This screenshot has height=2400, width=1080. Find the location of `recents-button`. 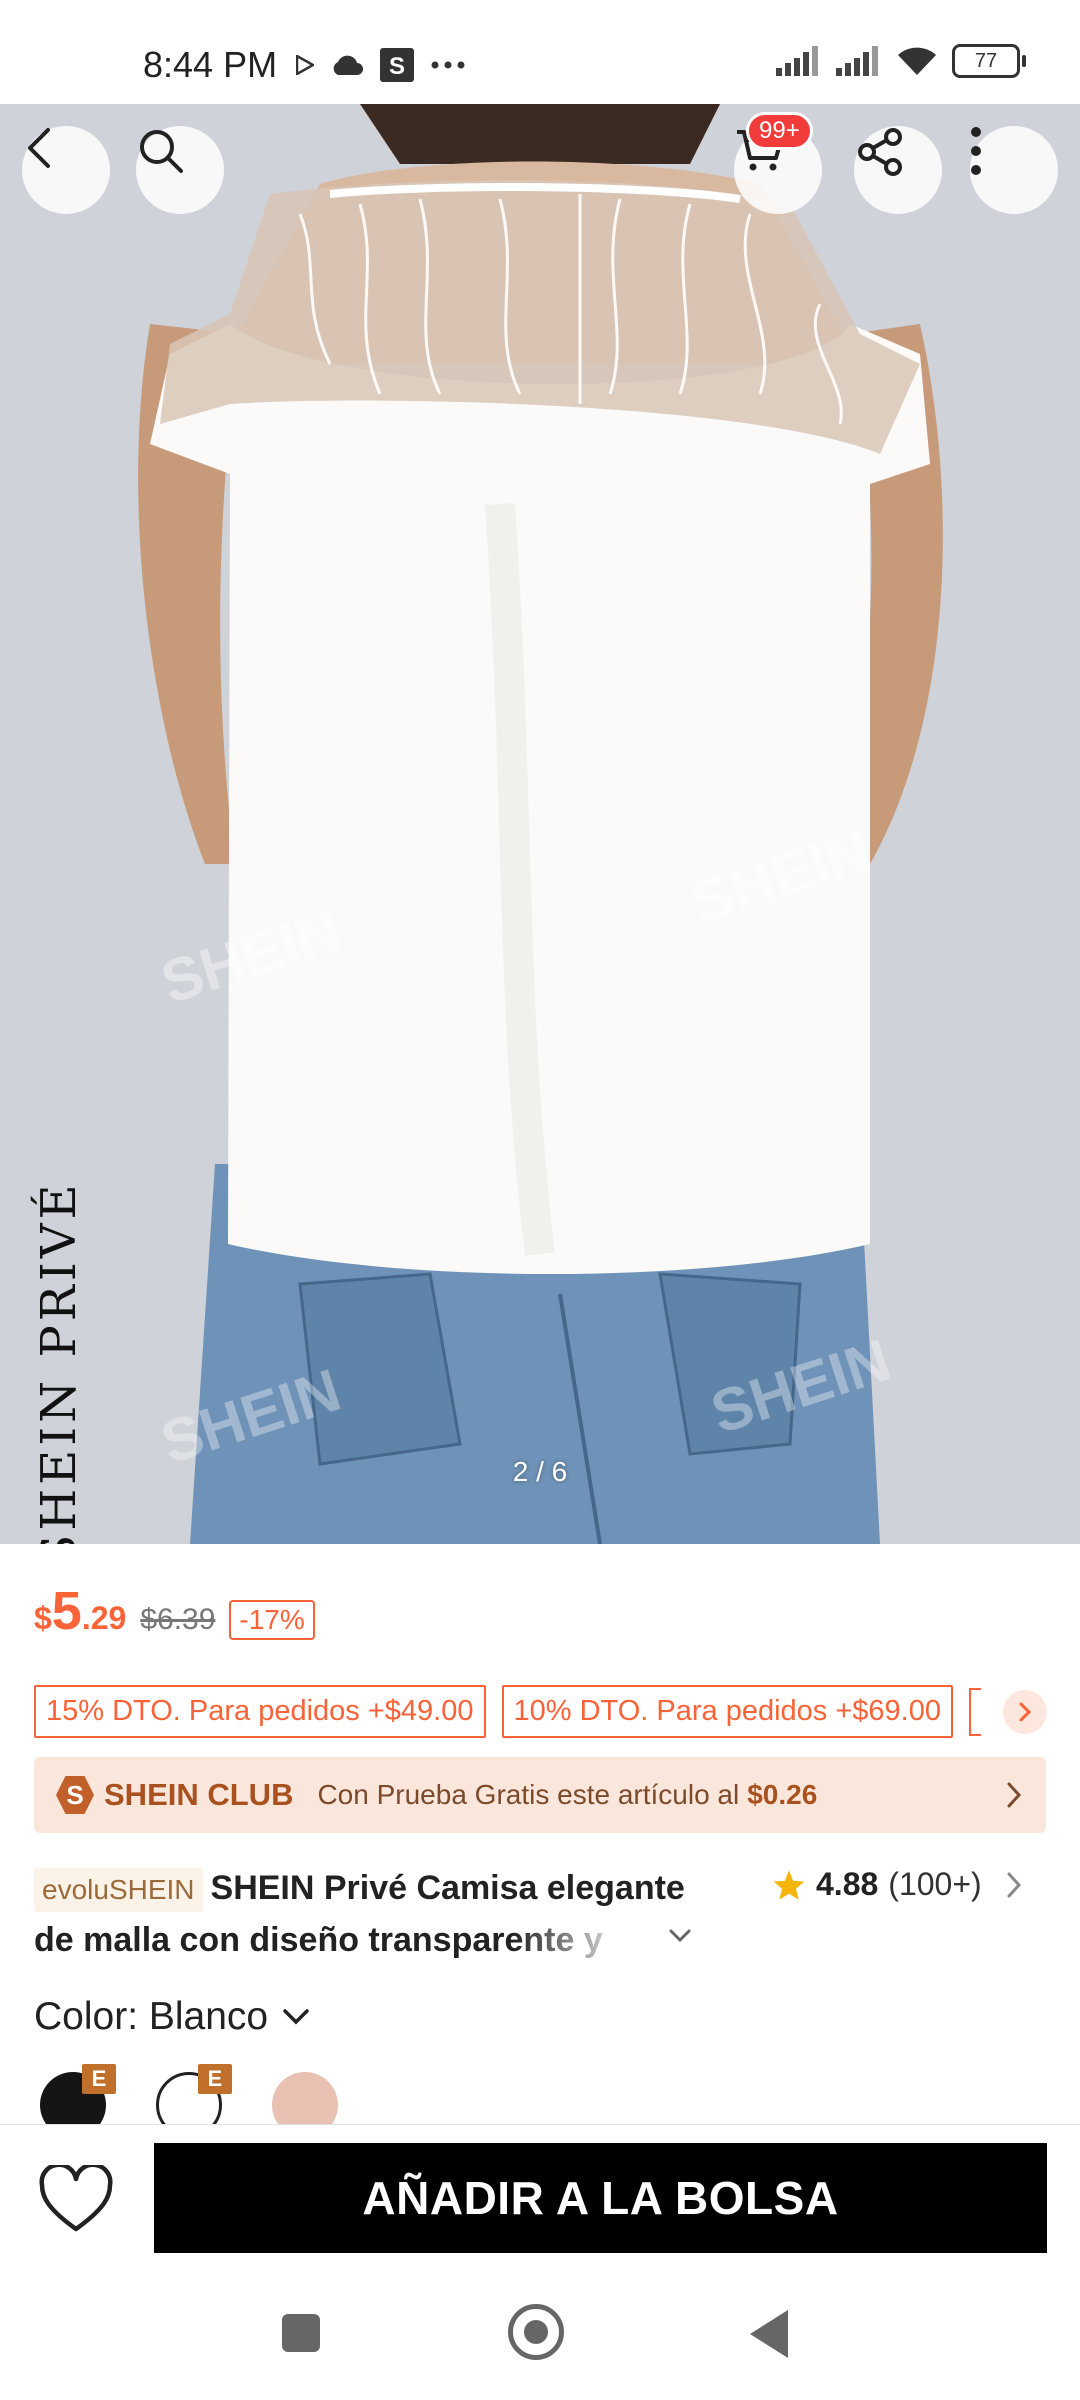

recents-button is located at coordinates (301, 2333).